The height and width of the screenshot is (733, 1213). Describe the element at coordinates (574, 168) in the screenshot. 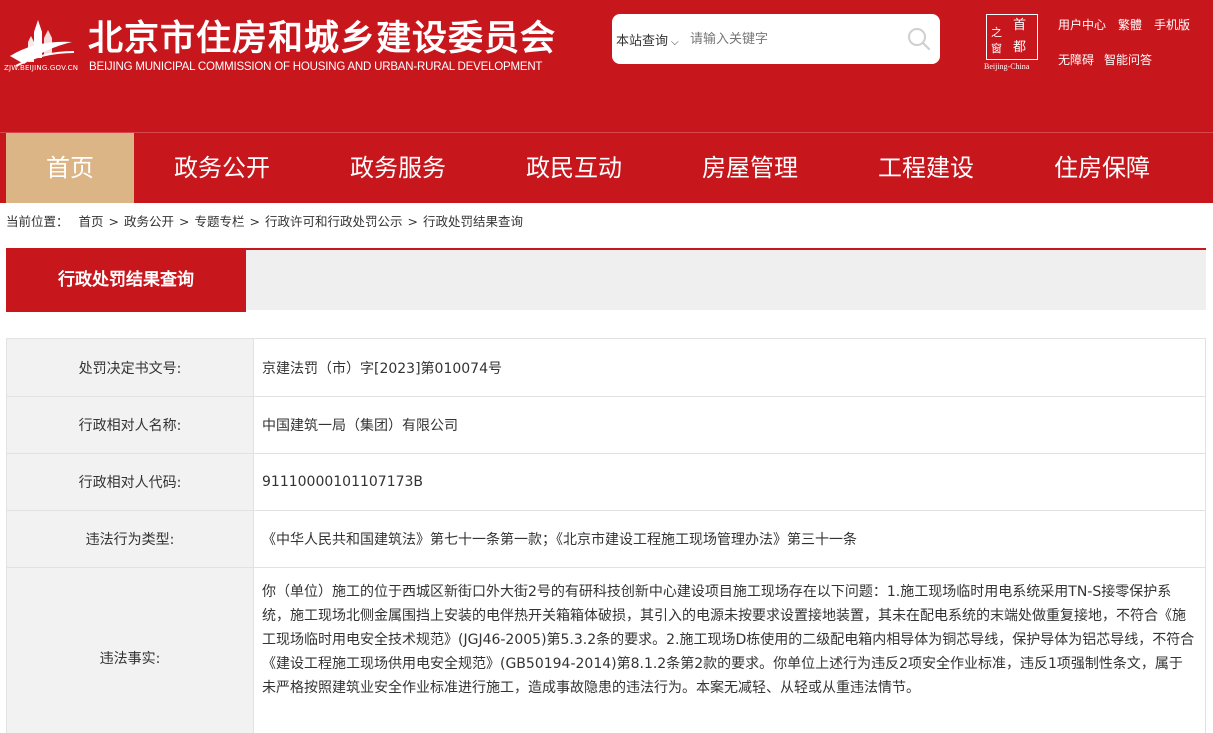

I see `nav-item-interaction: 政民互动` at that location.